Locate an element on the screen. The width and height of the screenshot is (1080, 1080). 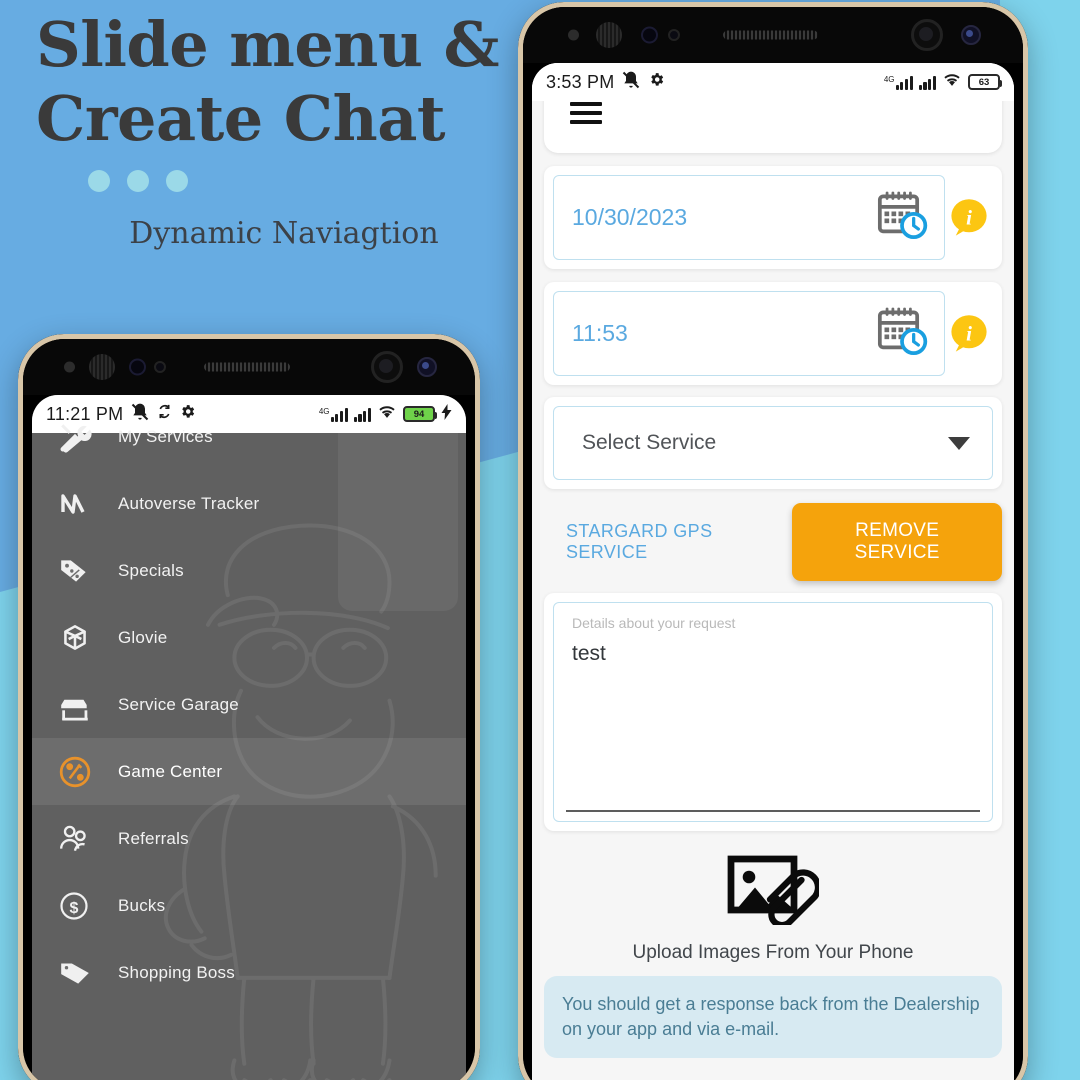
selected-service-row: STARGARD GPS SERVICE REMOVE SERVICE is located at coordinates (773, 542).